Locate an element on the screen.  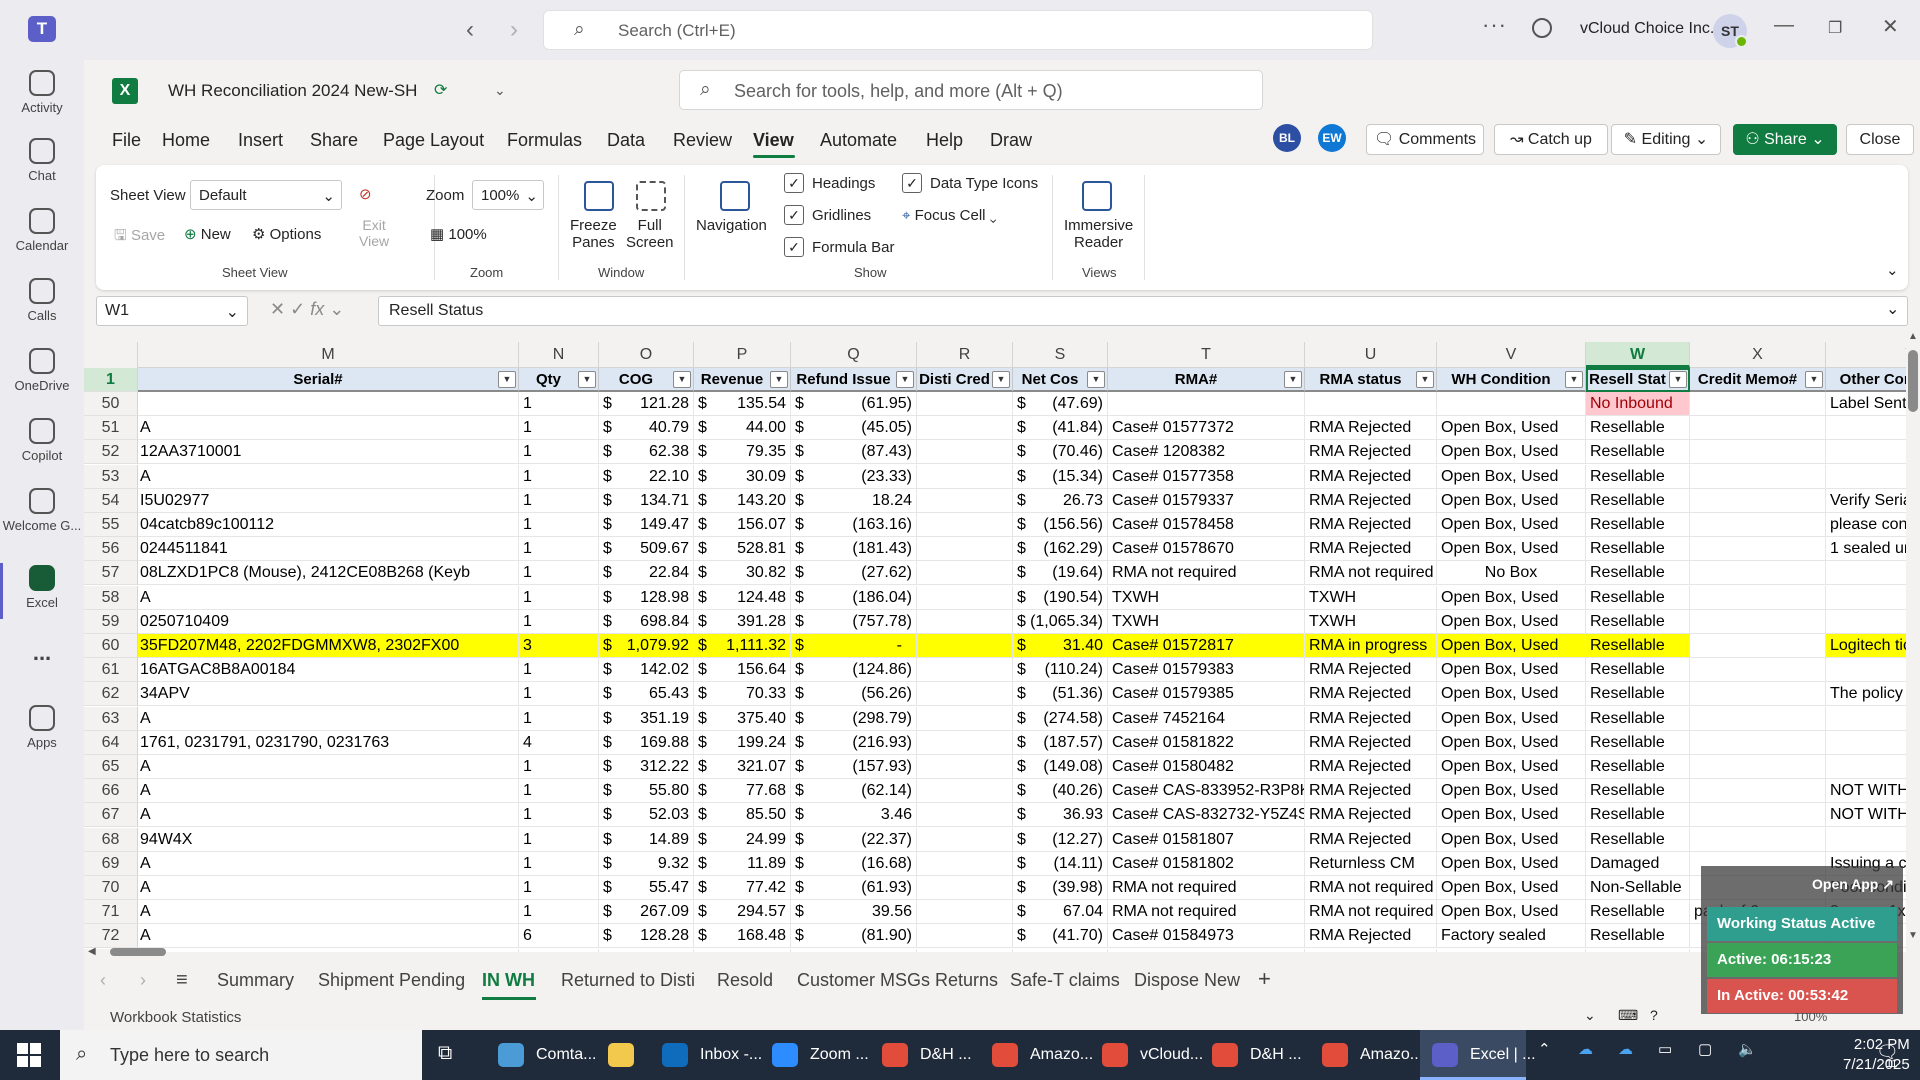
table-cell-cog: $62.38 is located at coordinates (646, 452).